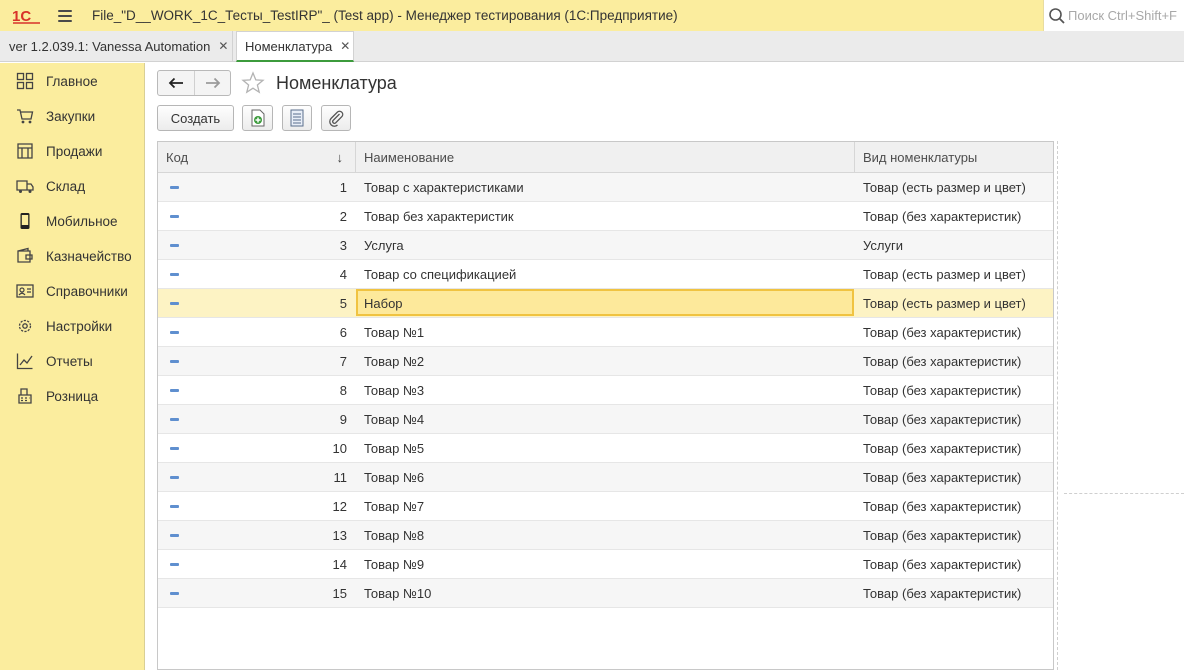 The image size is (1184, 670). What do you see at coordinates (252, 332) in the screenshot?
I see `code-cell: 6` at bounding box center [252, 332].